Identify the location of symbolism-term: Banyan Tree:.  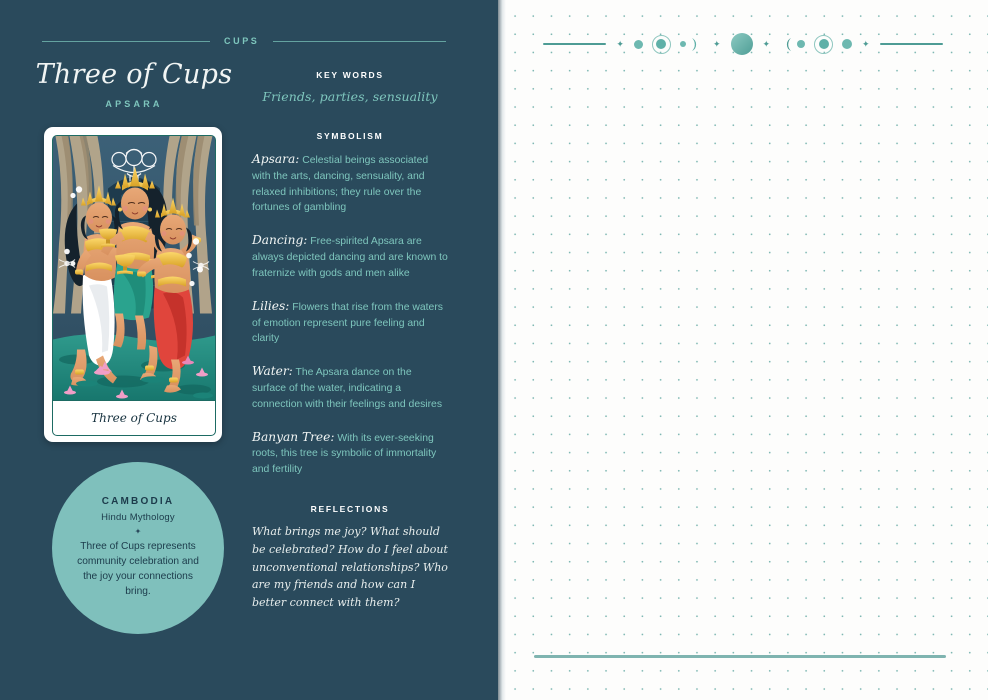
(293, 436).